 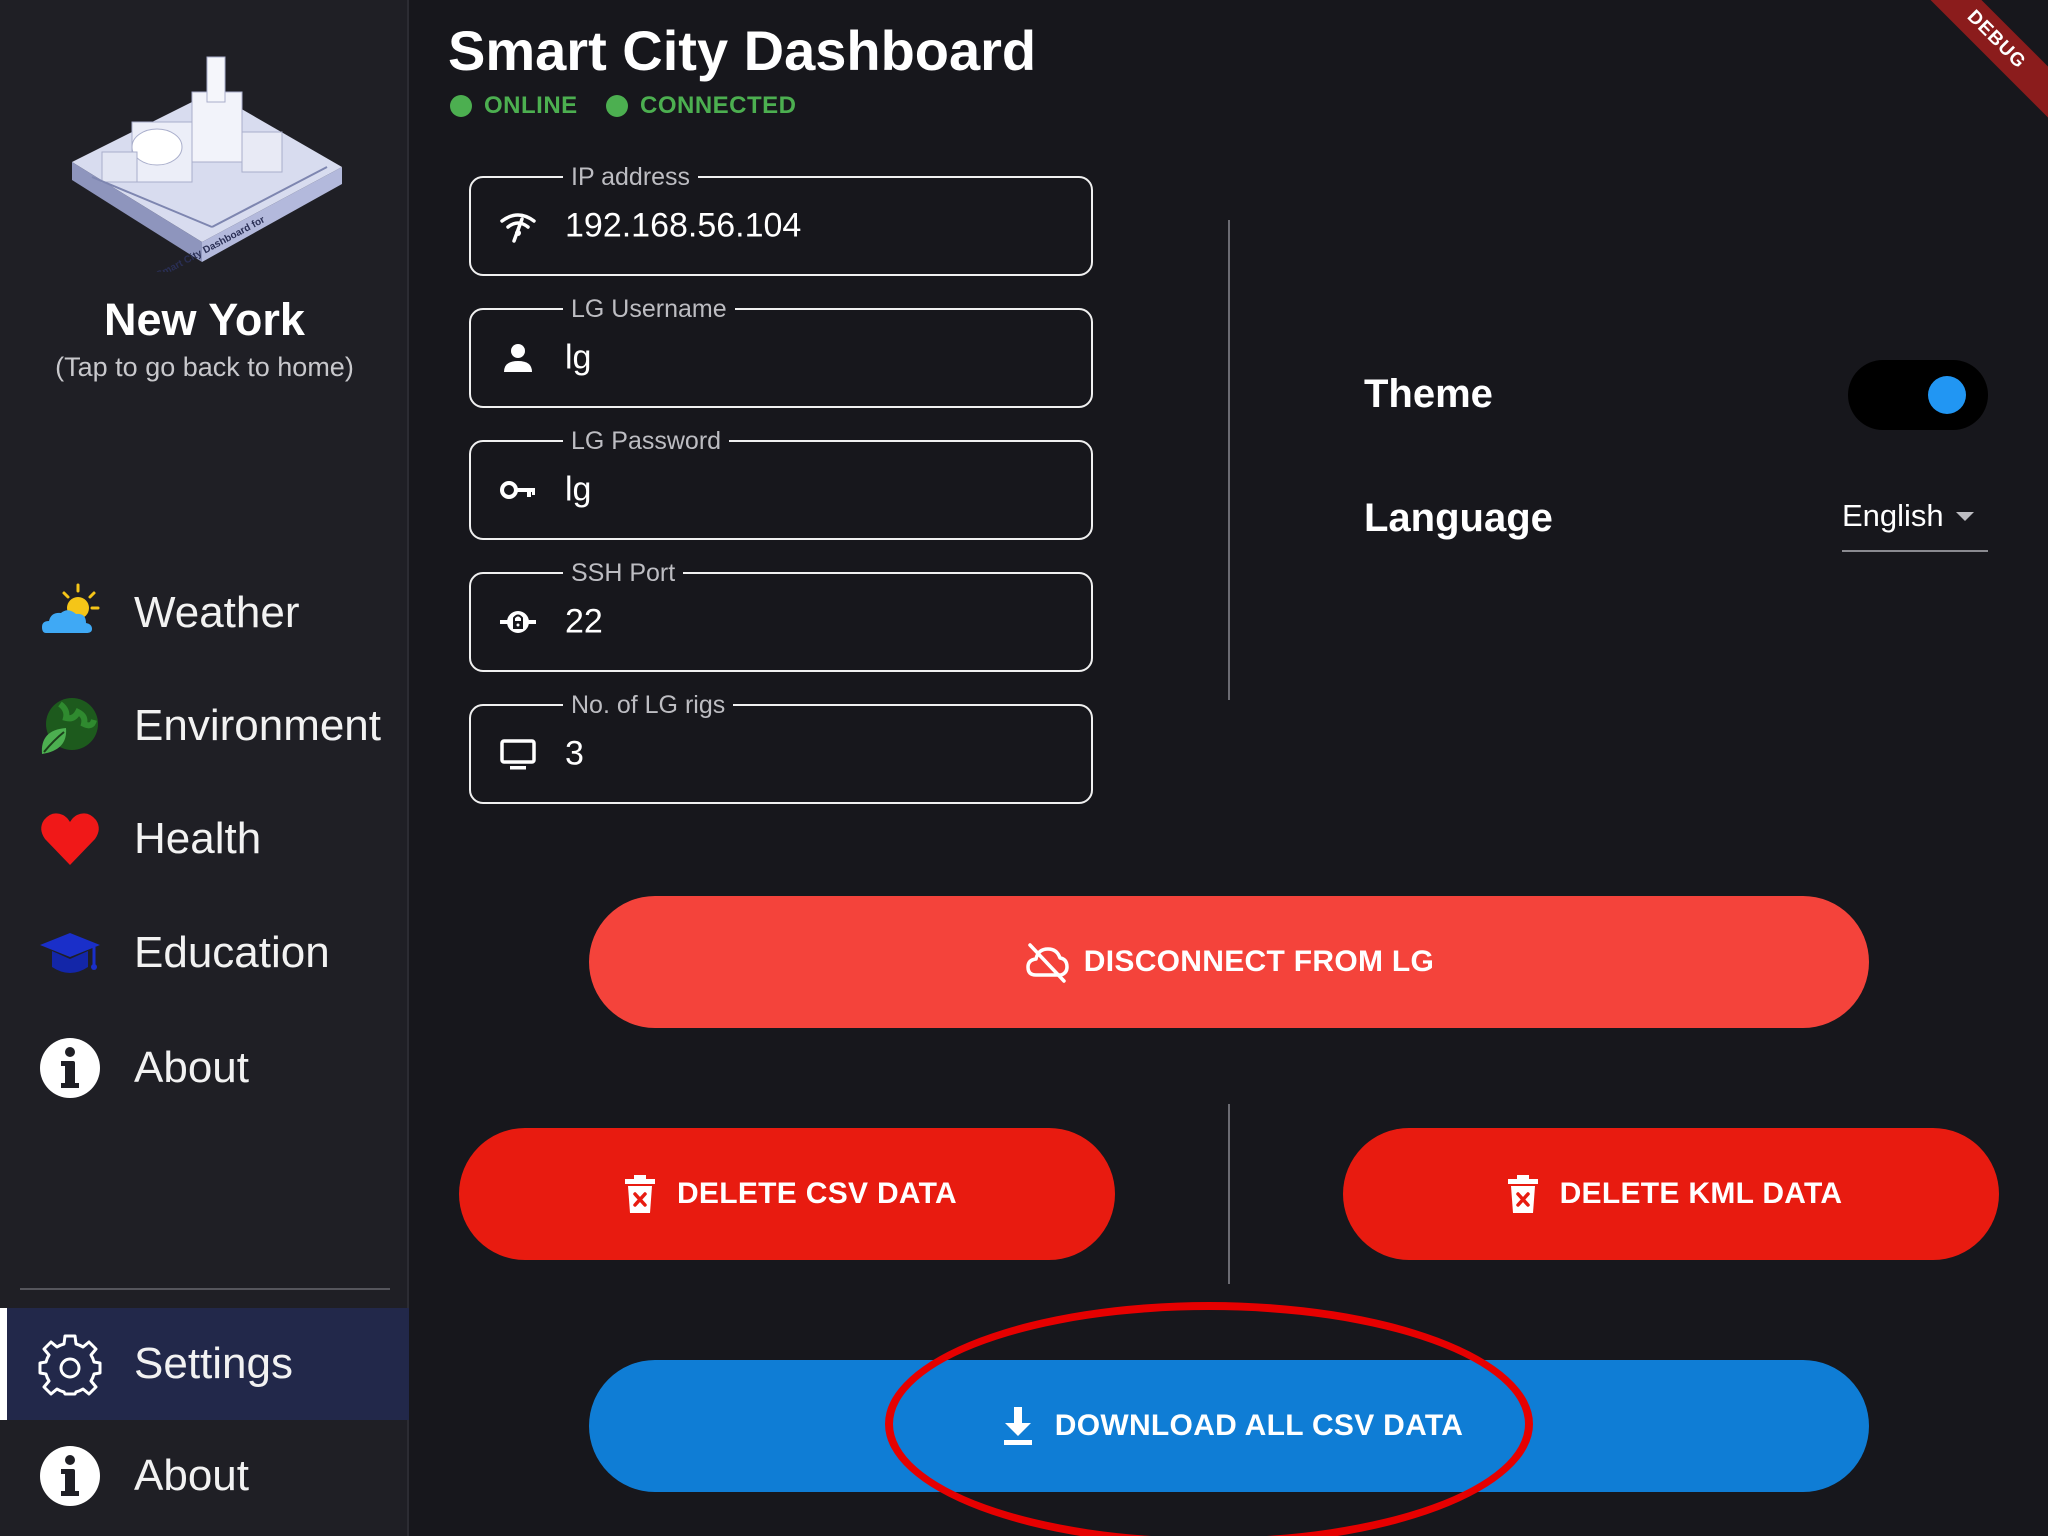 What do you see at coordinates (518, 228) in the screenshot?
I see `wifi-icon` at bounding box center [518, 228].